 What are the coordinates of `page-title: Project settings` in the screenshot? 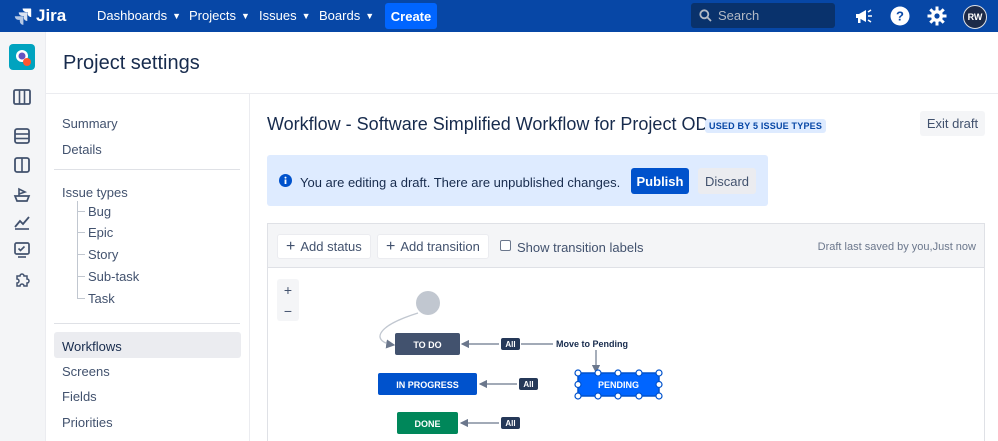 It's located at (131, 63).